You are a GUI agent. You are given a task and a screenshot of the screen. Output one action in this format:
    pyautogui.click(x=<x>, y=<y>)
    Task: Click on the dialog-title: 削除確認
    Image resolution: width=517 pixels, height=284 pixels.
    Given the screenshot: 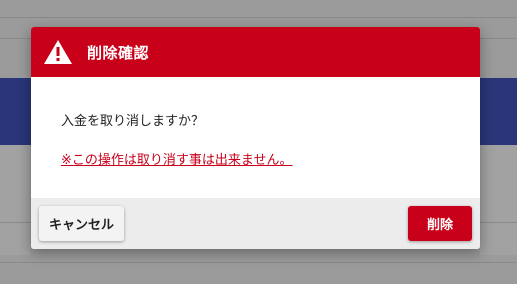 What is the action you would take?
    pyautogui.click(x=118, y=52)
    